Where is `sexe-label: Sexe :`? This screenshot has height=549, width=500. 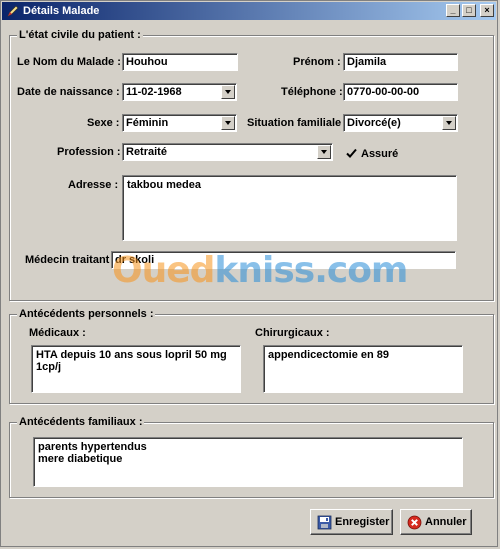 sexe-label: Sexe : is located at coordinates (103, 123).